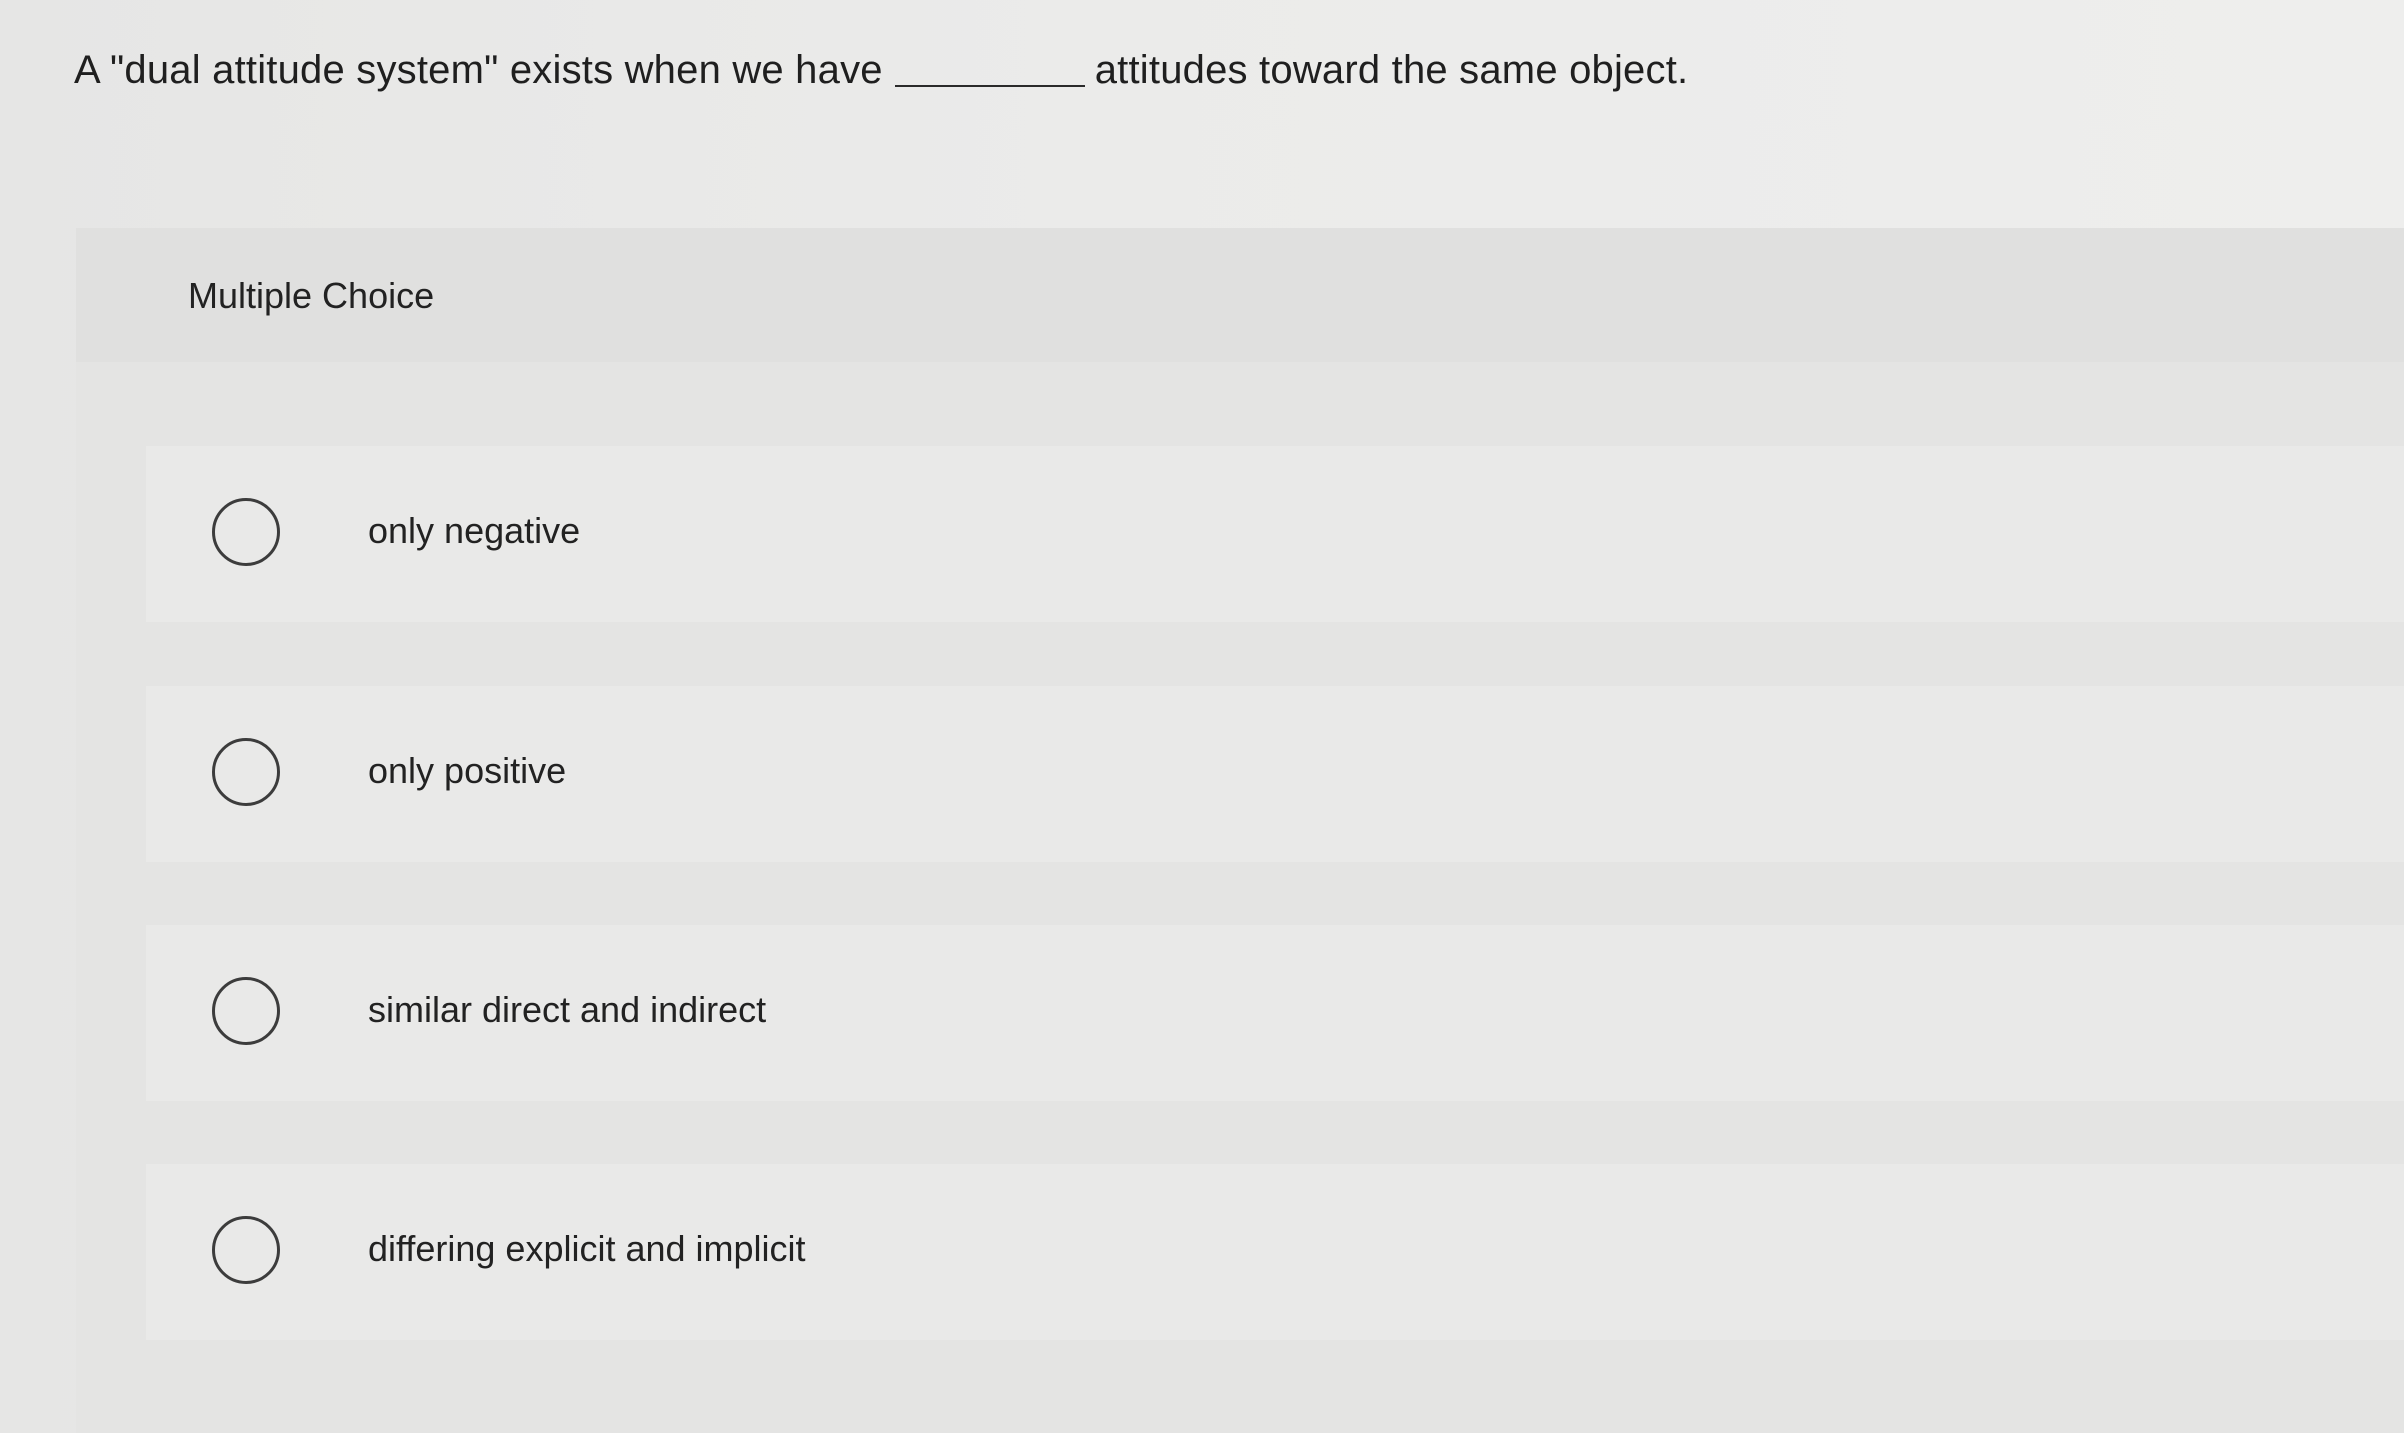 This screenshot has width=2404, height=1433. Describe the element at coordinates (311, 295) in the screenshot. I see `question-type-label: Multiple Choice` at that location.